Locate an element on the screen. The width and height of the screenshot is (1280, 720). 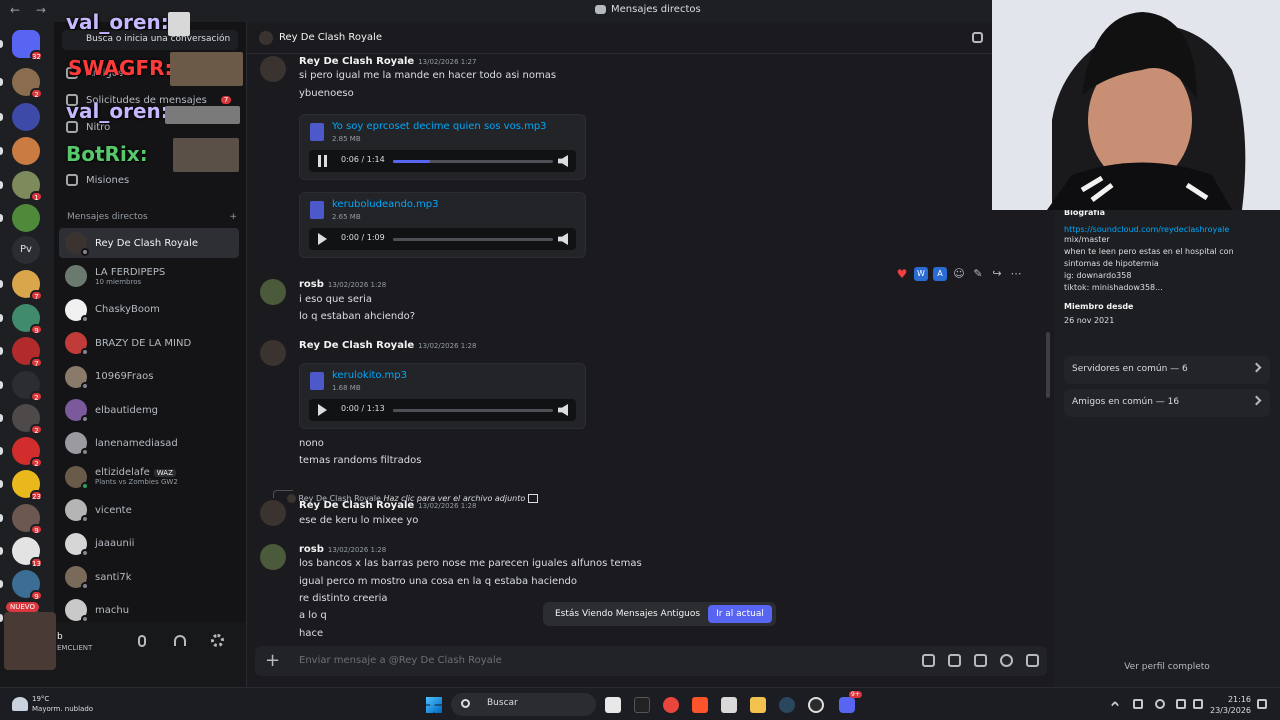
clock: 21:16 23/3/2026 is located at coordinates (1230, 705).